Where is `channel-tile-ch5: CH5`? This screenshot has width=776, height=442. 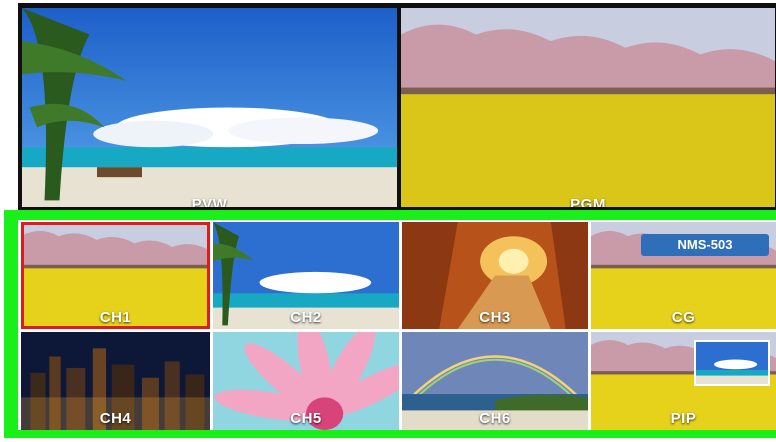
channel-tile-ch5: CH5 is located at coordinates (306, 381).